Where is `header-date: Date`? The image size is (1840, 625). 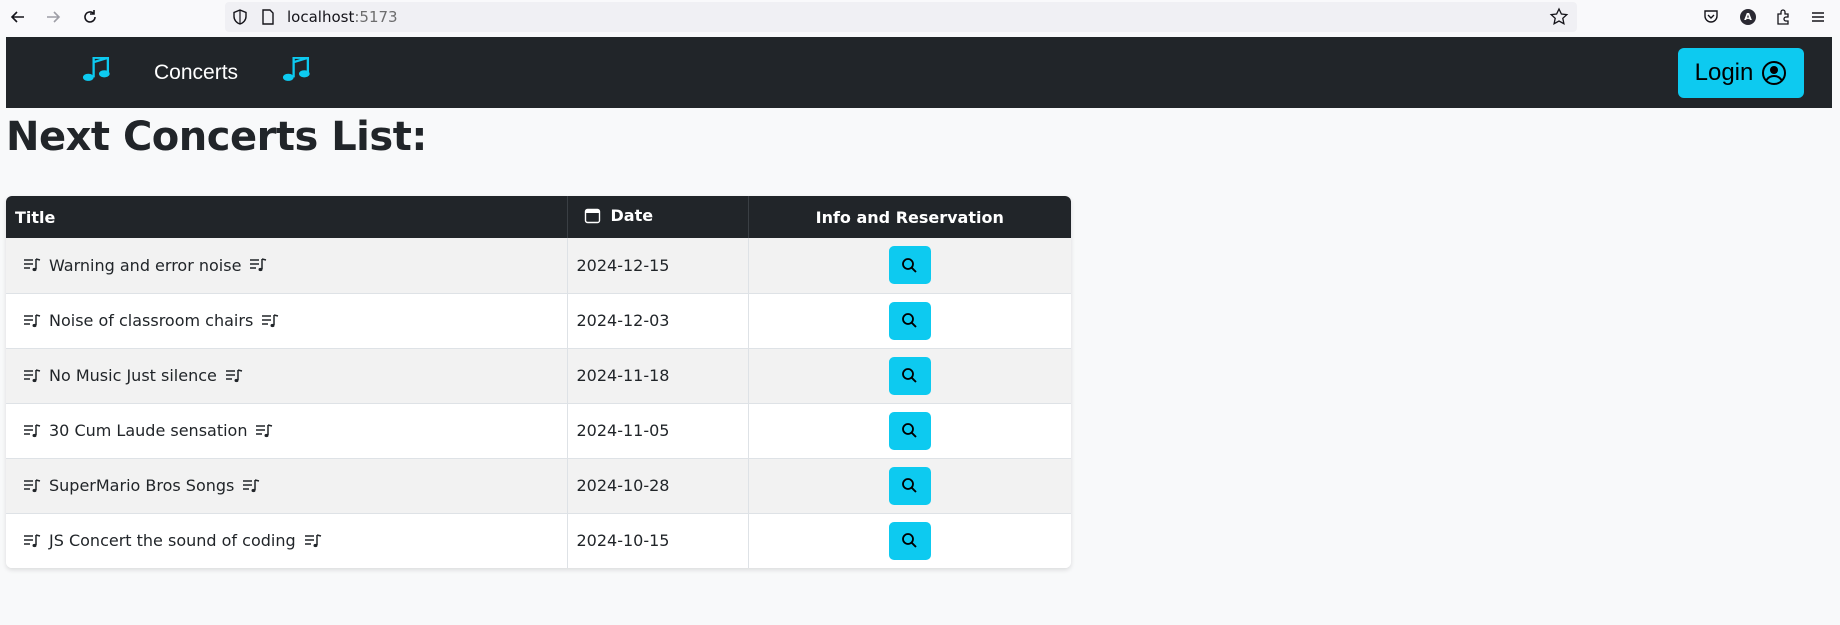
header-date: Date is located at coordinates (658, 217).